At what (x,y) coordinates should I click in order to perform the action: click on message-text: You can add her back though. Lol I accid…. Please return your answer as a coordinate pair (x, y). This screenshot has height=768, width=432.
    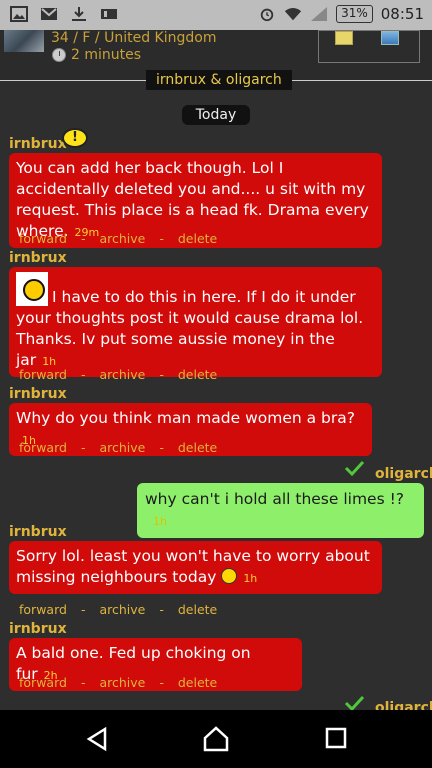
    Looking at the image, I should click on (192, 199).